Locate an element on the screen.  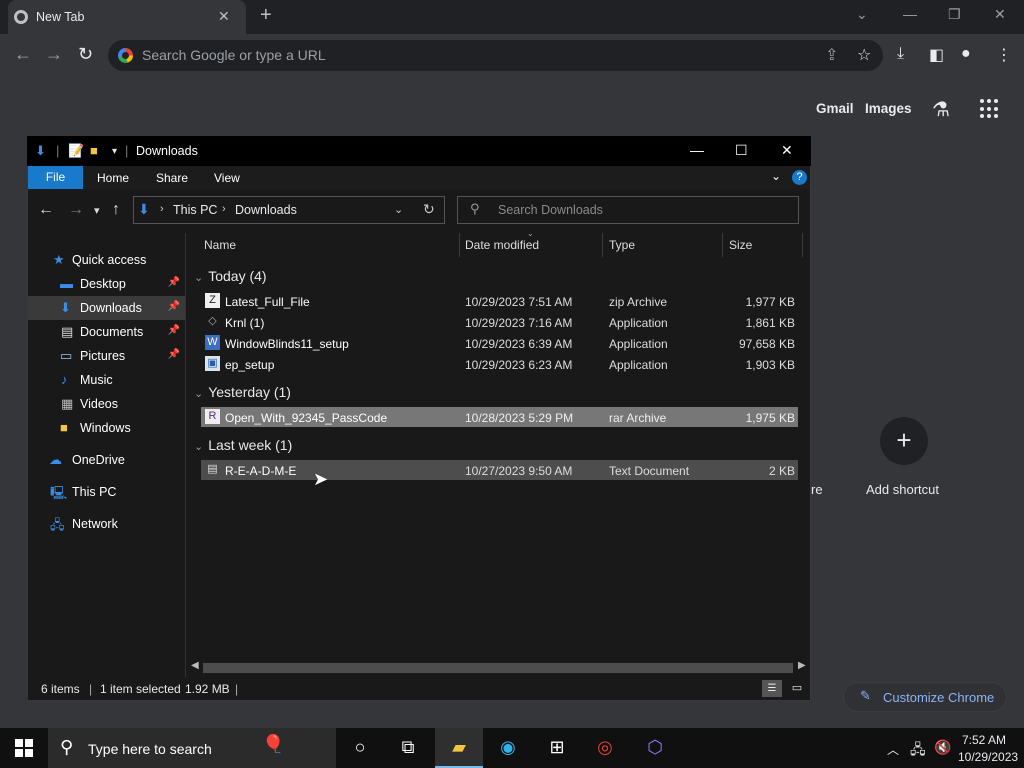
sidebar-item-desktop: ▬ Desktop 📌 is located at coordinates (106, 284).